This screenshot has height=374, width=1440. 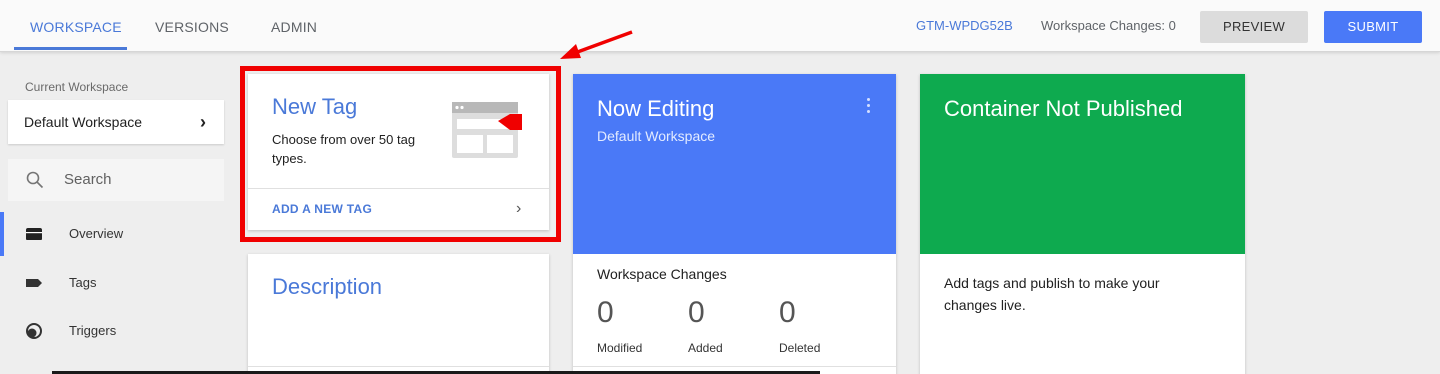 What do you see at coordinates (787, 312) in the screenshot?
I see `deleted-count: 0` at bounding box center [787, 312].